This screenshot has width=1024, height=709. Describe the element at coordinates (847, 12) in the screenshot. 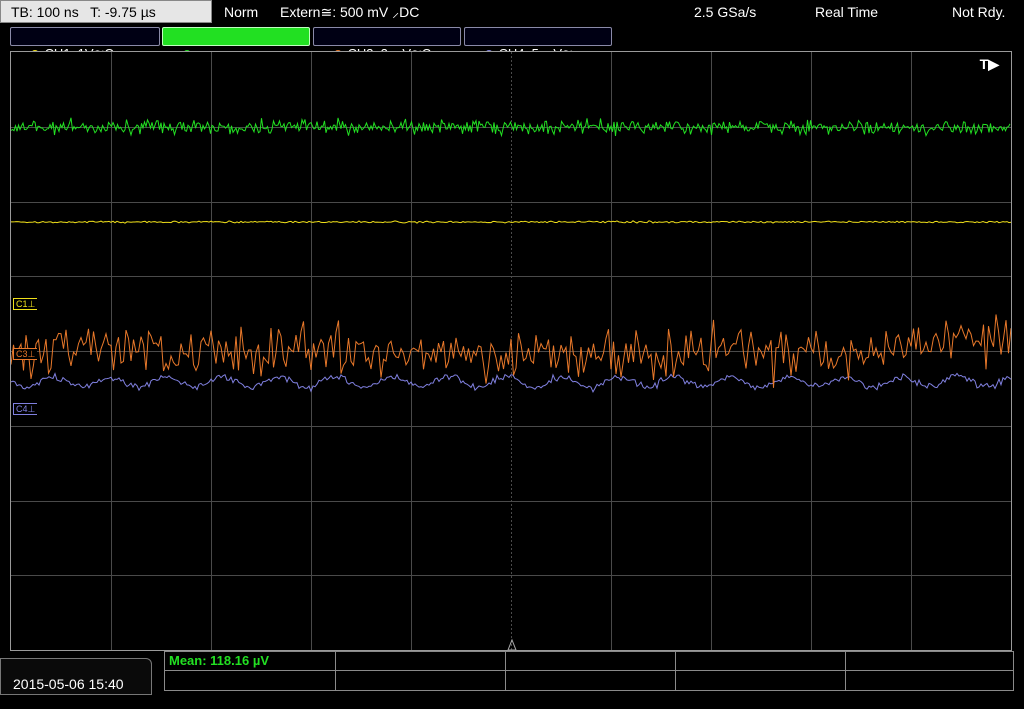

I see `acquisition-mode: Real Time` at that location.